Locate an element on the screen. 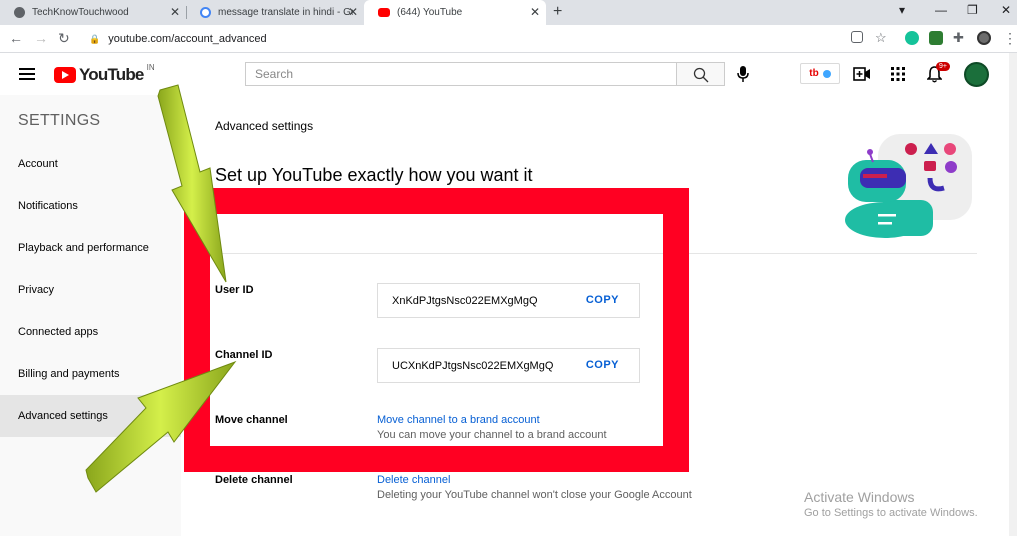 This screenshot has height=536, width=1017. youtube-header: YouTube IN Search tb 9+ is located at coordinates (508, 74).